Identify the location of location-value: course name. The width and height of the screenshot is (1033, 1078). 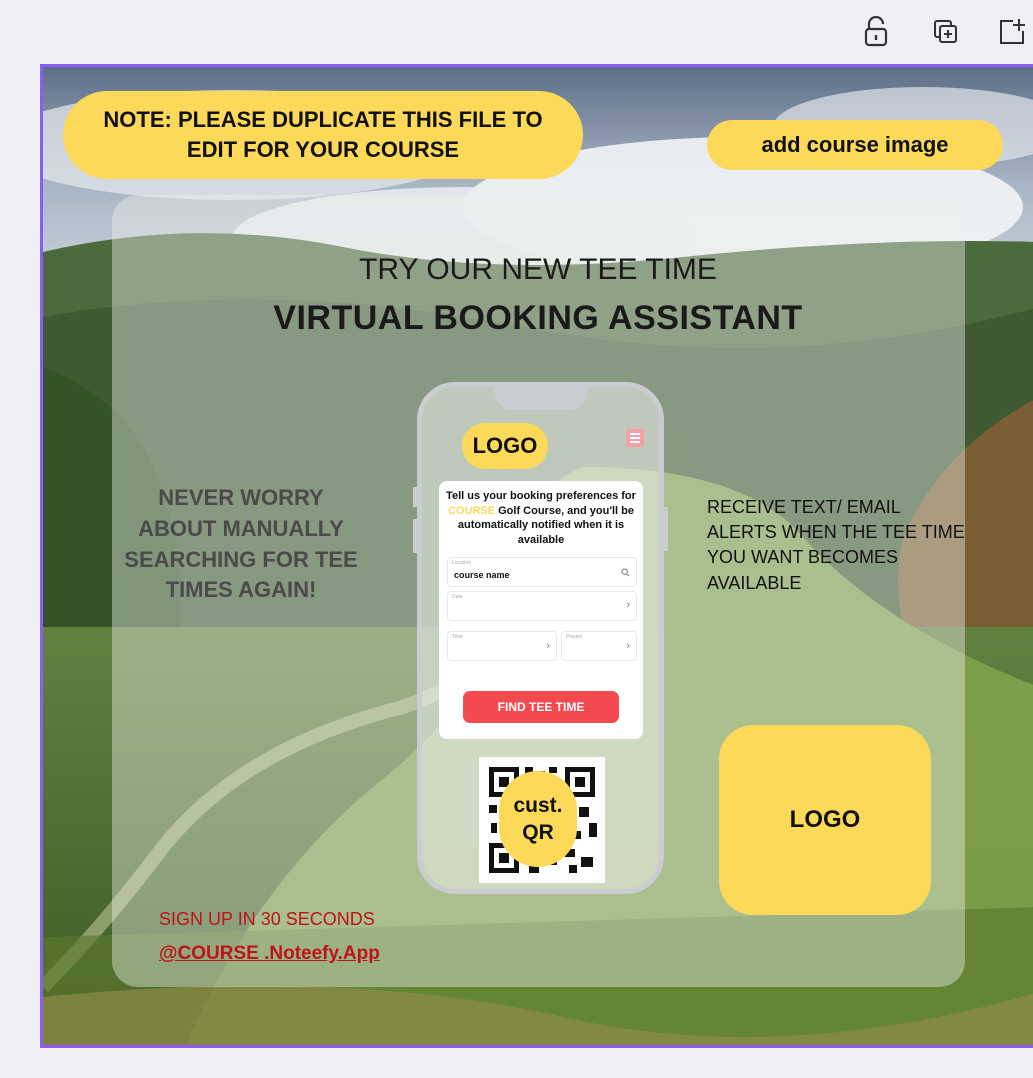
(482, 575).